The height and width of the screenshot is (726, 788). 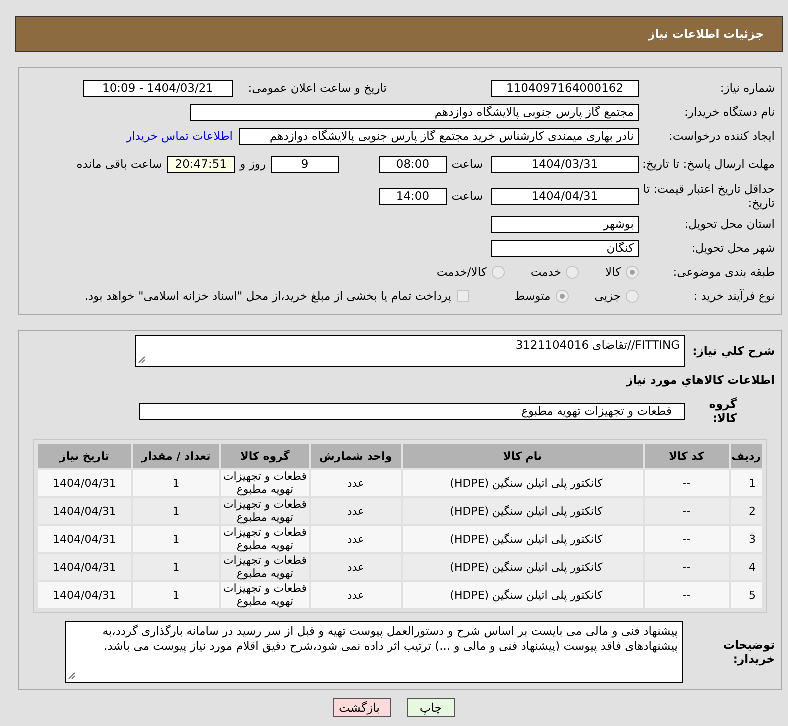 What do you see at coordinates (410, 351) in the screenshot?
I see `description-field: FITTING//تقاضای 3121104016` at bounding box center [410, 351].